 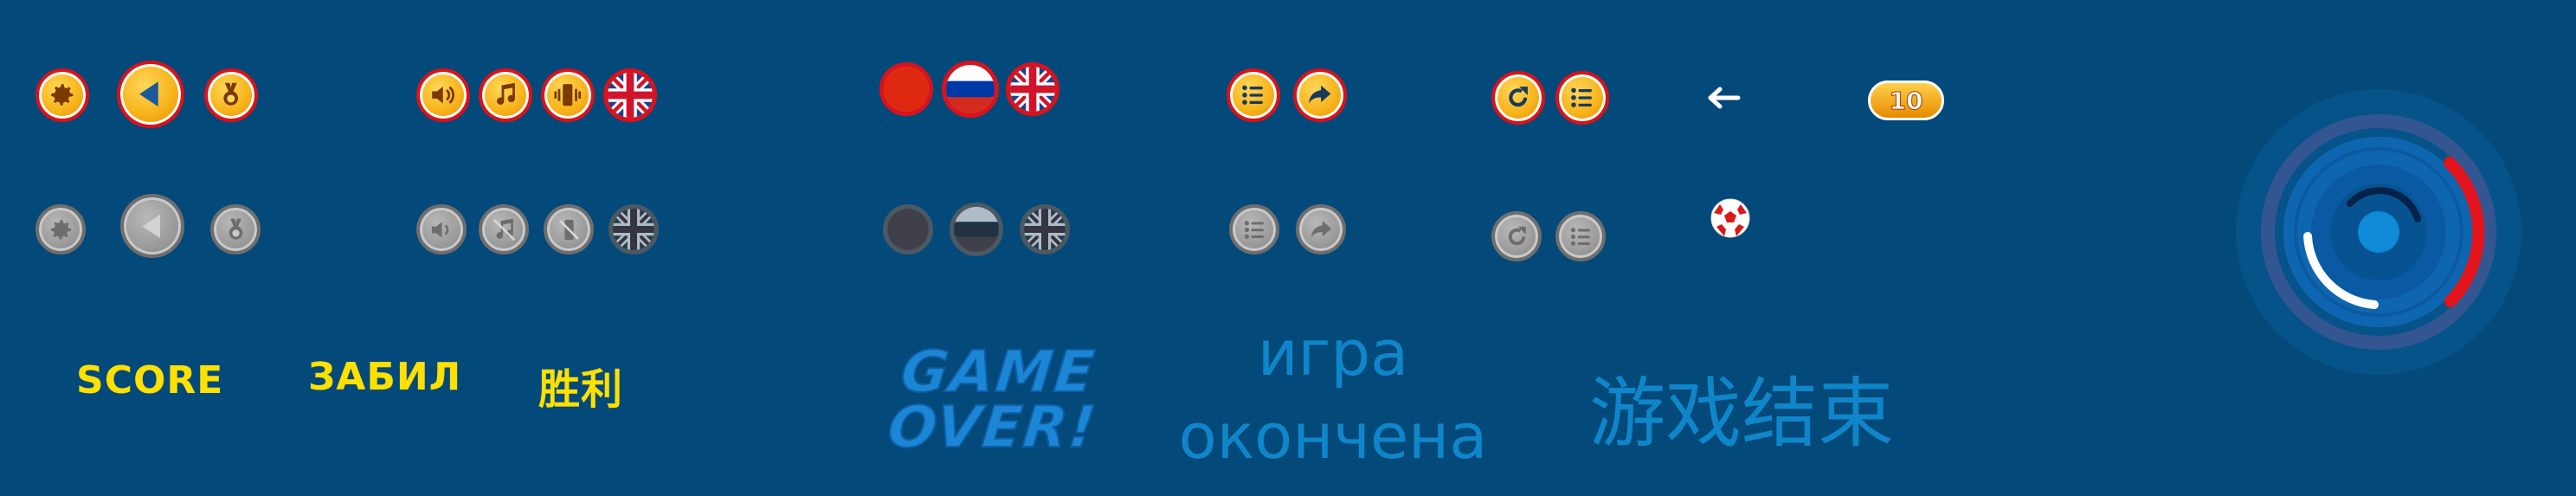 I want to click on share-button, so click(x=1320, y=95).